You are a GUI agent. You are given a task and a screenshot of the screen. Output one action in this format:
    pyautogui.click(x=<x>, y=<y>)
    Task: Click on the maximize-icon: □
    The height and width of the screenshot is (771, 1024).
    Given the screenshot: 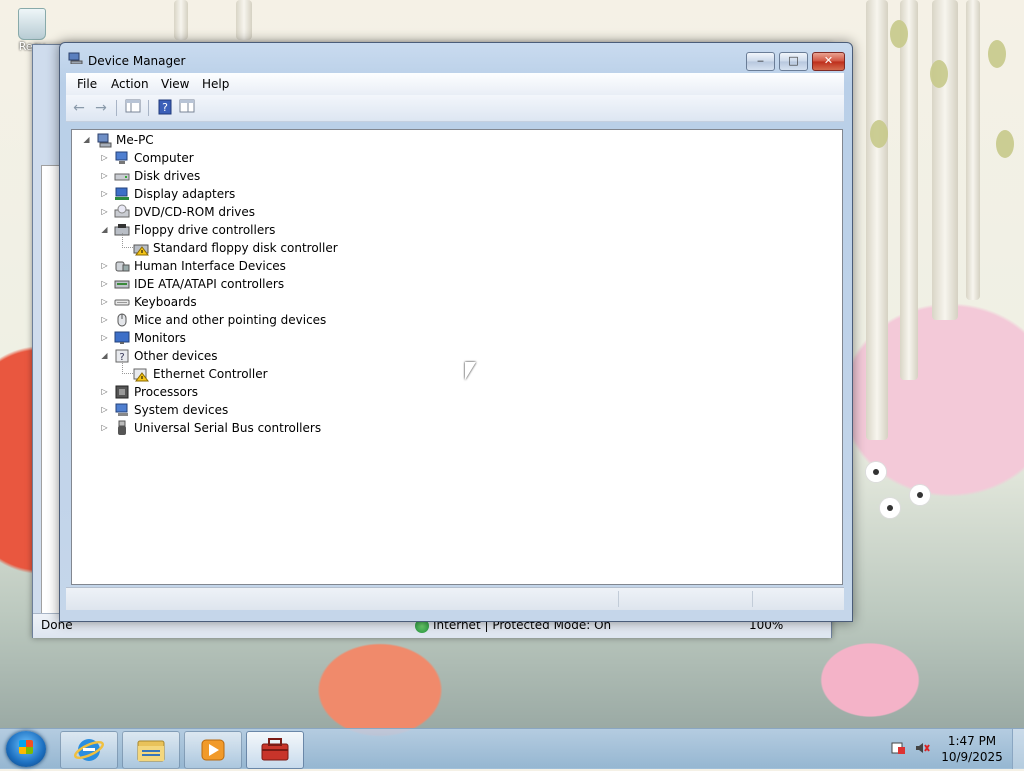 What is the action you would take?
    pyautogui.click(x=793, y=60)
    